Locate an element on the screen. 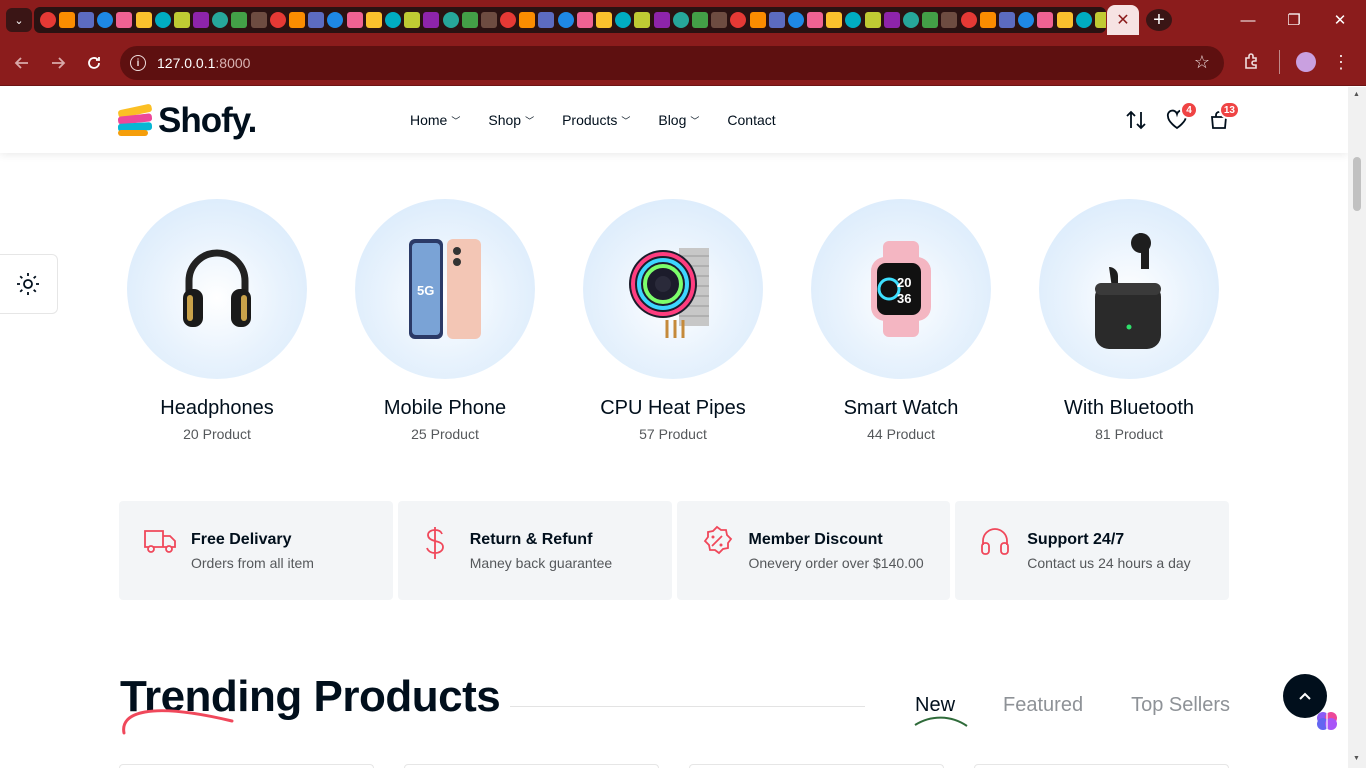  active-tab-close-button: ✕ is located at coordinates (1123, 20).